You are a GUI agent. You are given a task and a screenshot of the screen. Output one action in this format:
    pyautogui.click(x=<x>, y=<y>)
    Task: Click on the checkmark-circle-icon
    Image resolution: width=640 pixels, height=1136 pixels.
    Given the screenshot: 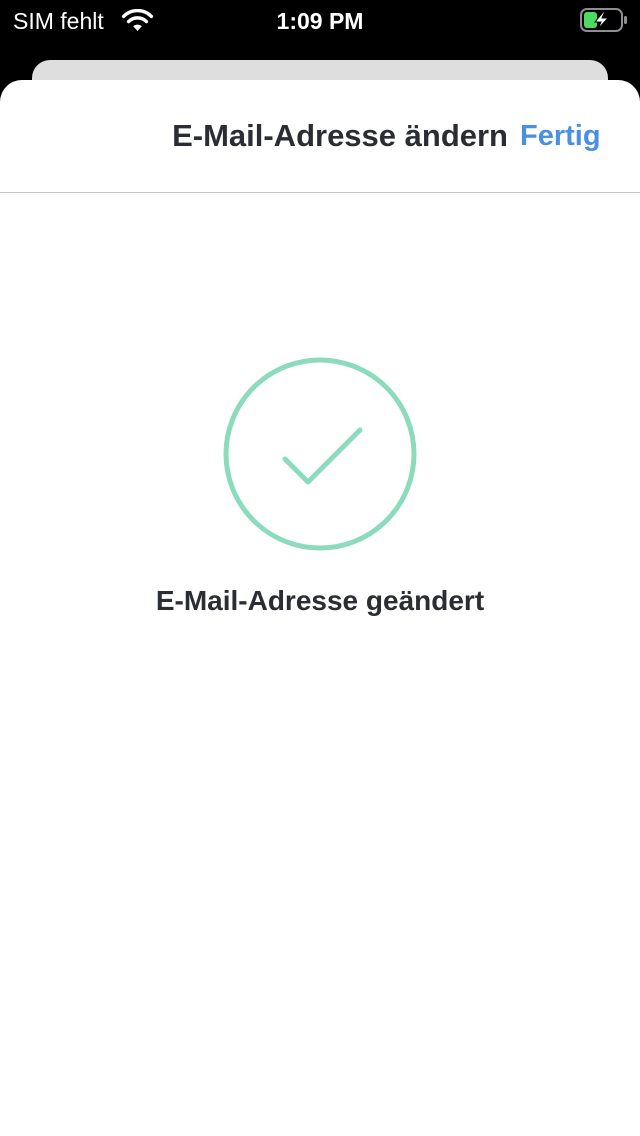 What is the action you would take?
    pyautogui.click(x=320, y=454)
    